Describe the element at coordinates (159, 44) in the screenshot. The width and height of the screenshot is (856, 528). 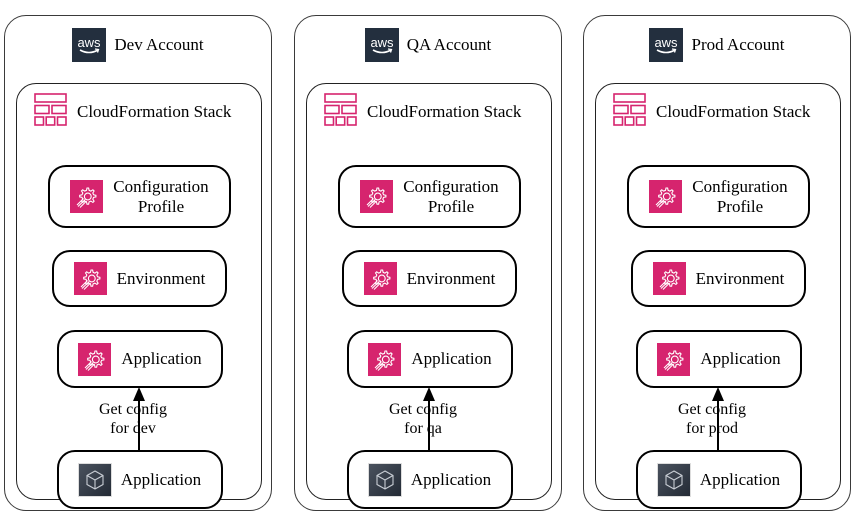
I see `account-title: Dev Account` at that location.